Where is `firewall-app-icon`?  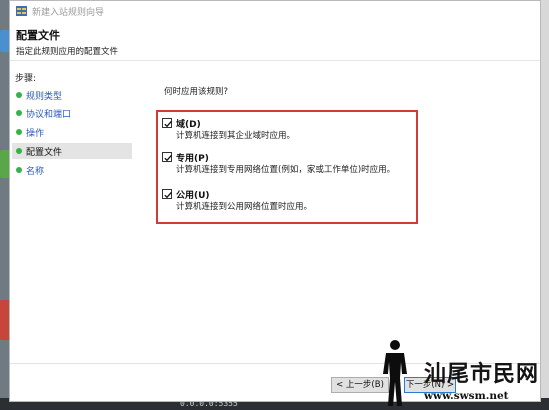
firewall-app-icon is located at coordinates (21, 11).